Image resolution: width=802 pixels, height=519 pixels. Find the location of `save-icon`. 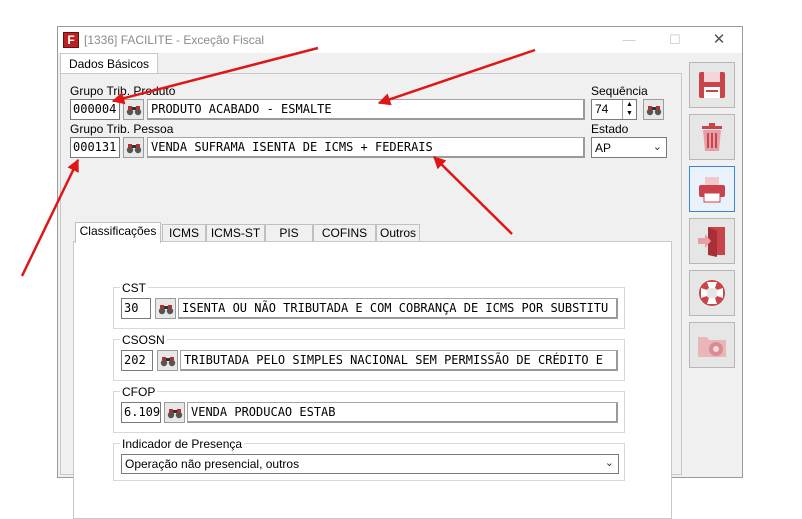

save-icon is located at coordinates (712, 85).